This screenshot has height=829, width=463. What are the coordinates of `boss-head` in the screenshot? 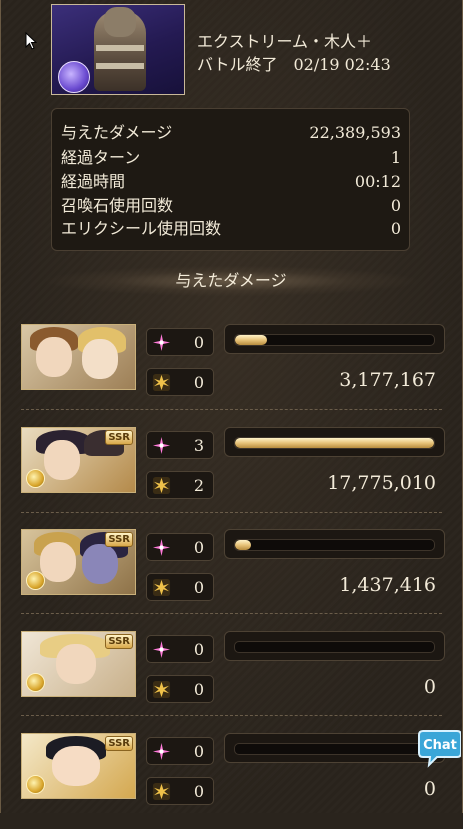 It's located at (120, 22).